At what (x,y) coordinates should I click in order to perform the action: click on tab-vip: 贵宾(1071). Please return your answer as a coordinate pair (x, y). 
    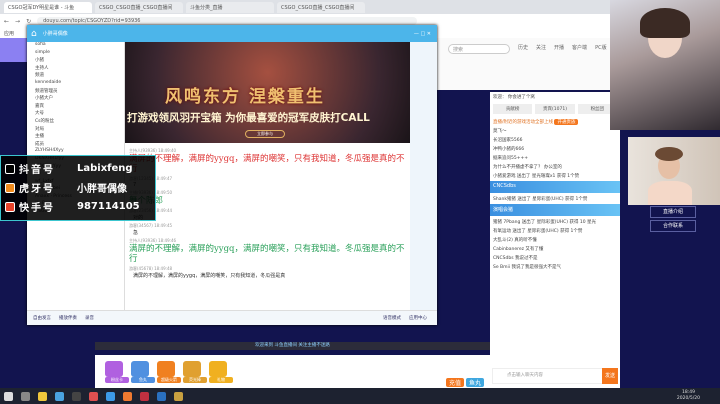
    Looking at the image, I should click on (555, 109).